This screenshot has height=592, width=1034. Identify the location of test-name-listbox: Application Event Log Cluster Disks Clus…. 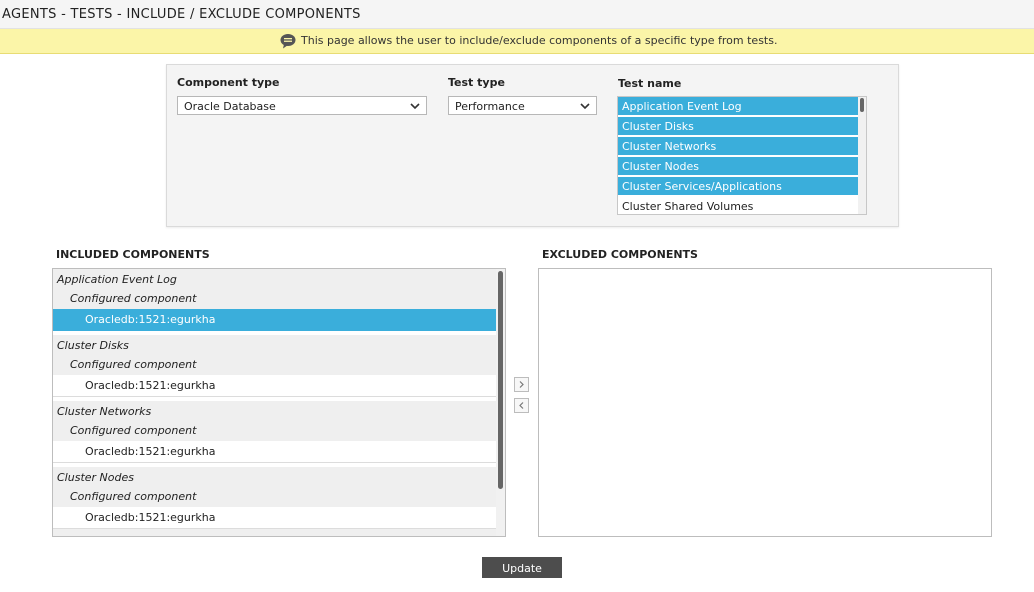
(742, 155).